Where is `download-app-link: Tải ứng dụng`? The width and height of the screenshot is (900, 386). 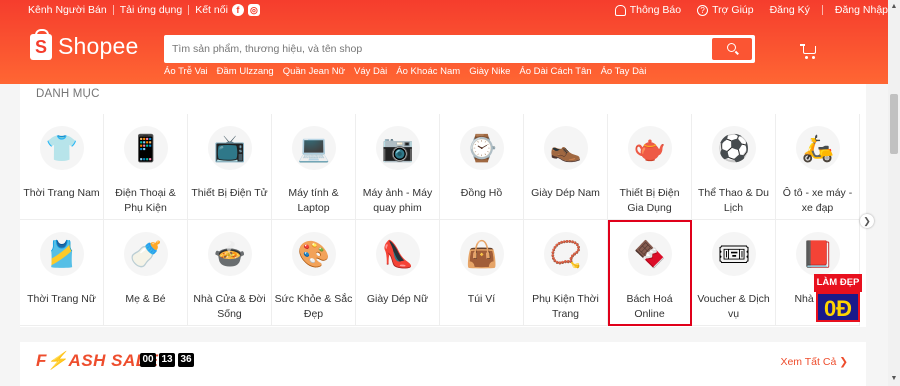
download-app-link: Tải ứng dụng is located at coordinates (151, 10).